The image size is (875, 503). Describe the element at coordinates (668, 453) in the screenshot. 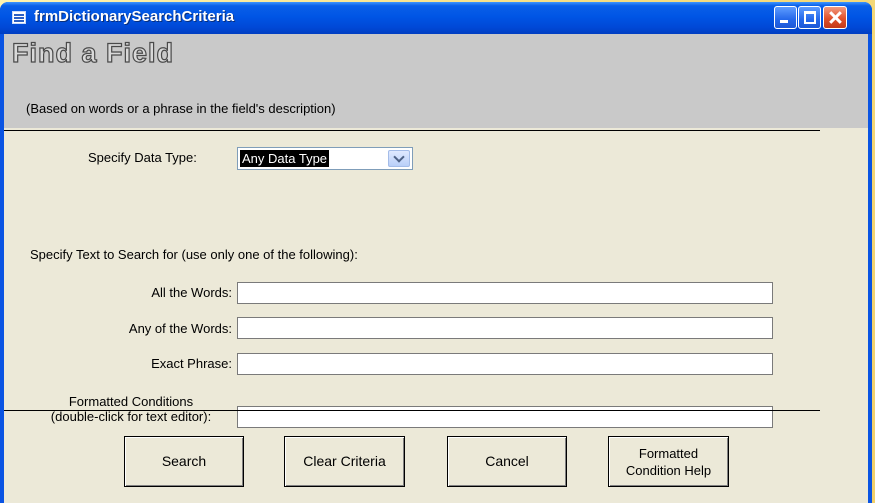

I see `help-button-line1: Formatted` at that location.